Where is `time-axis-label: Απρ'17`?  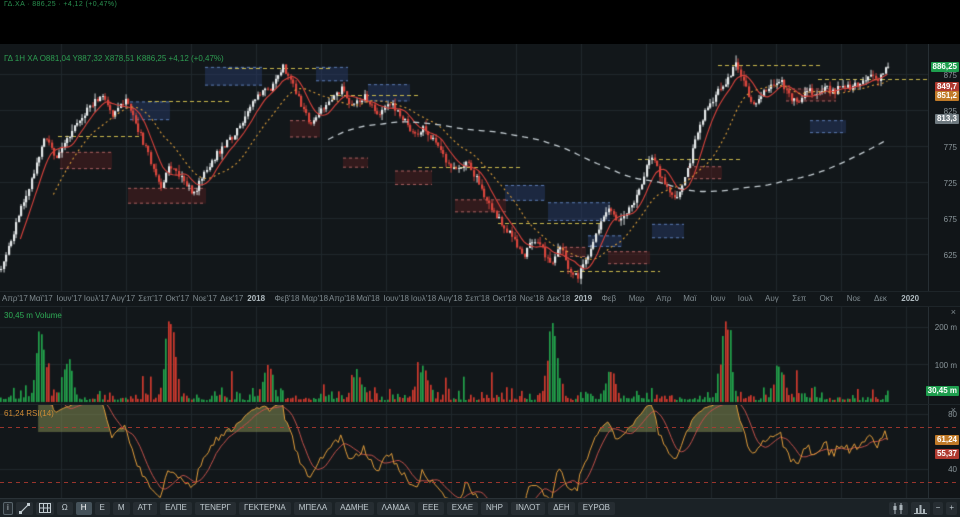
time-axis-label: Απρ'17 is located at coordinates (15, 298).